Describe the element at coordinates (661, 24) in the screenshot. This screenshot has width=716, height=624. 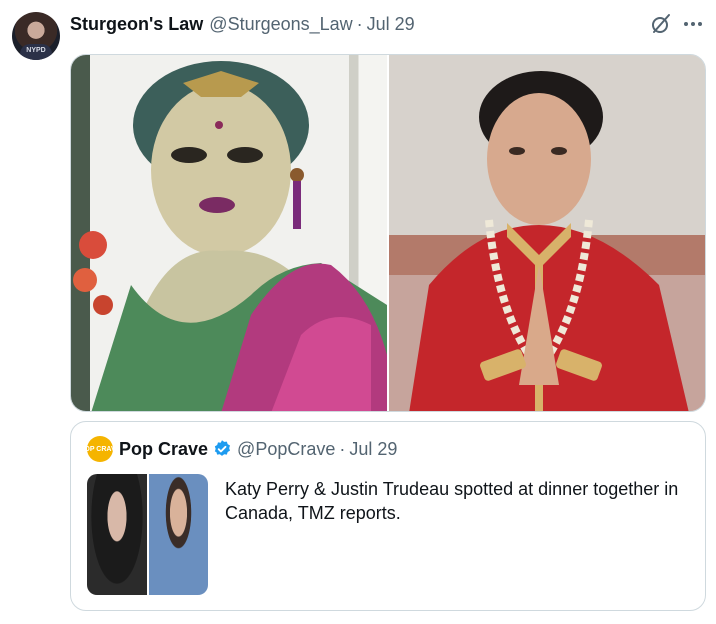
I see `grok-icon` at that location.